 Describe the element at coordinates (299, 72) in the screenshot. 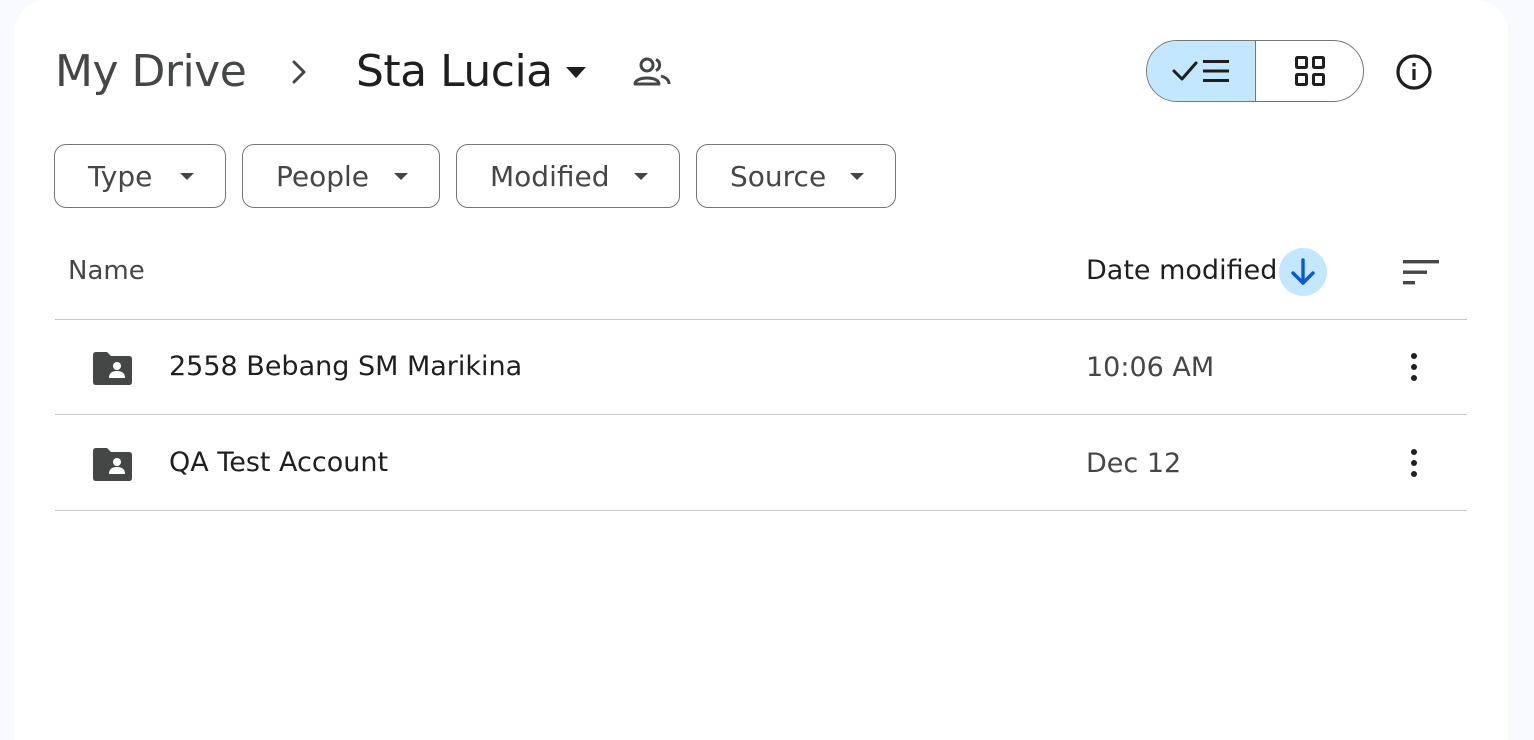

I see `chevron-right-icon` at that location.